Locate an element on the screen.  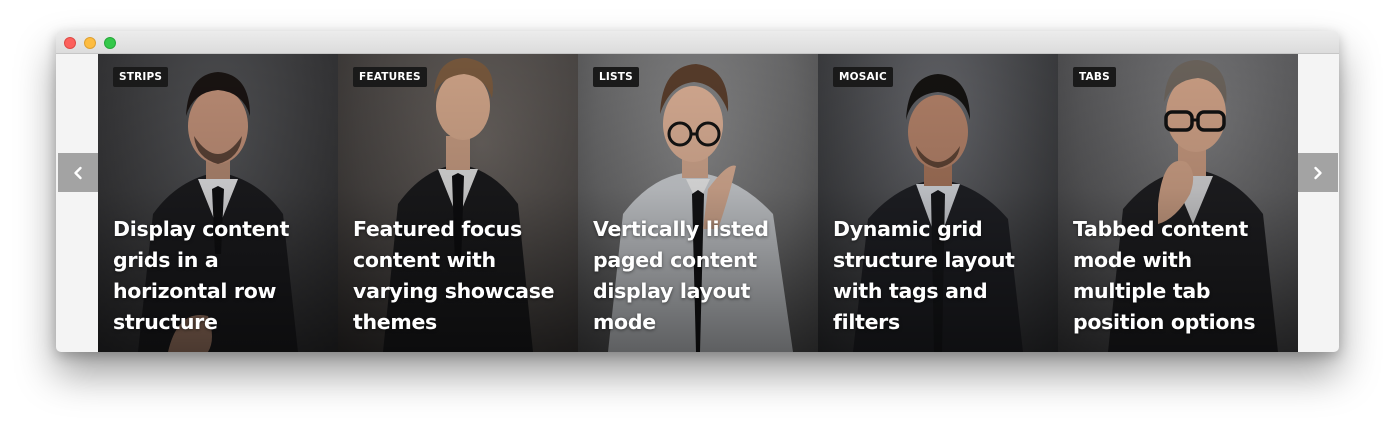
minimize-window-button is located at coordinates (90, 43).